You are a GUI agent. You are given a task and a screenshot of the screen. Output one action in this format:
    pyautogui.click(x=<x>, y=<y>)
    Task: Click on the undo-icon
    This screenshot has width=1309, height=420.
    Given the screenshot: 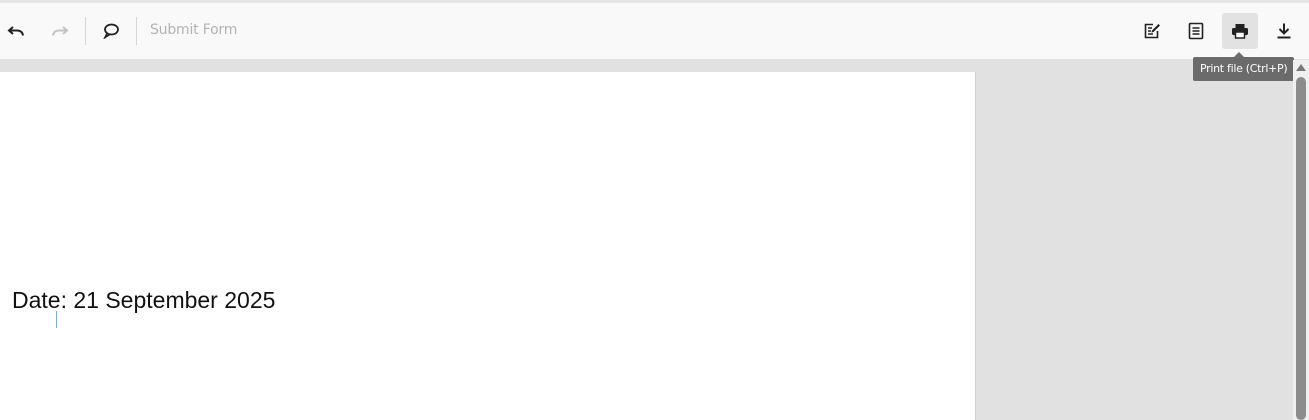 What is the action you would take?
    pyautogui.click(x=16, y=31)
    